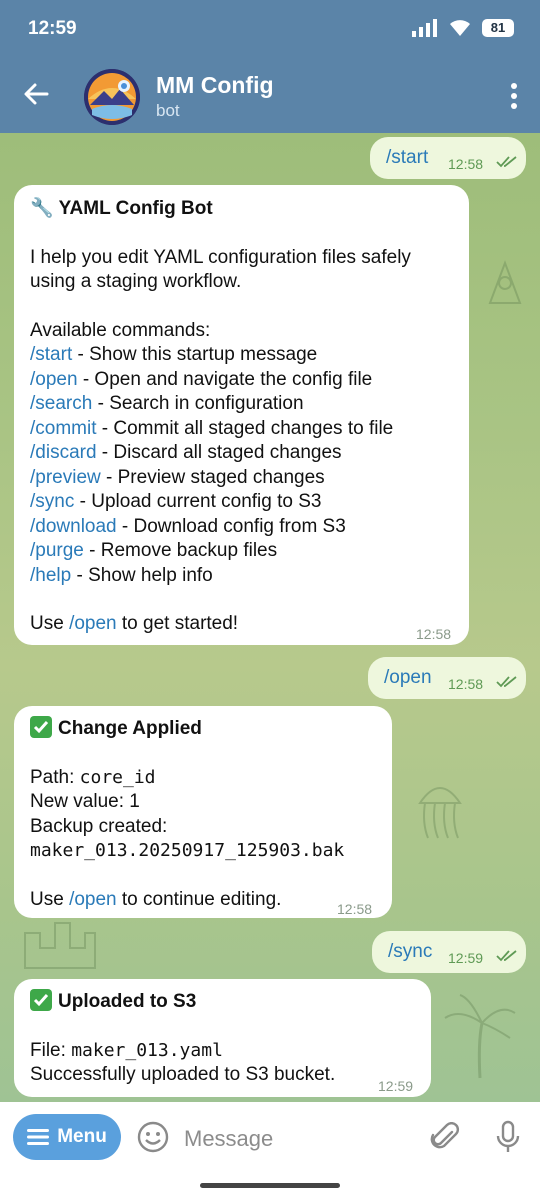 This screenshot has height=1200, width=540. What do you see at coordinates (299, 1139) in the screenshot?
I see `message-input` at bounding box center [299, 1139].